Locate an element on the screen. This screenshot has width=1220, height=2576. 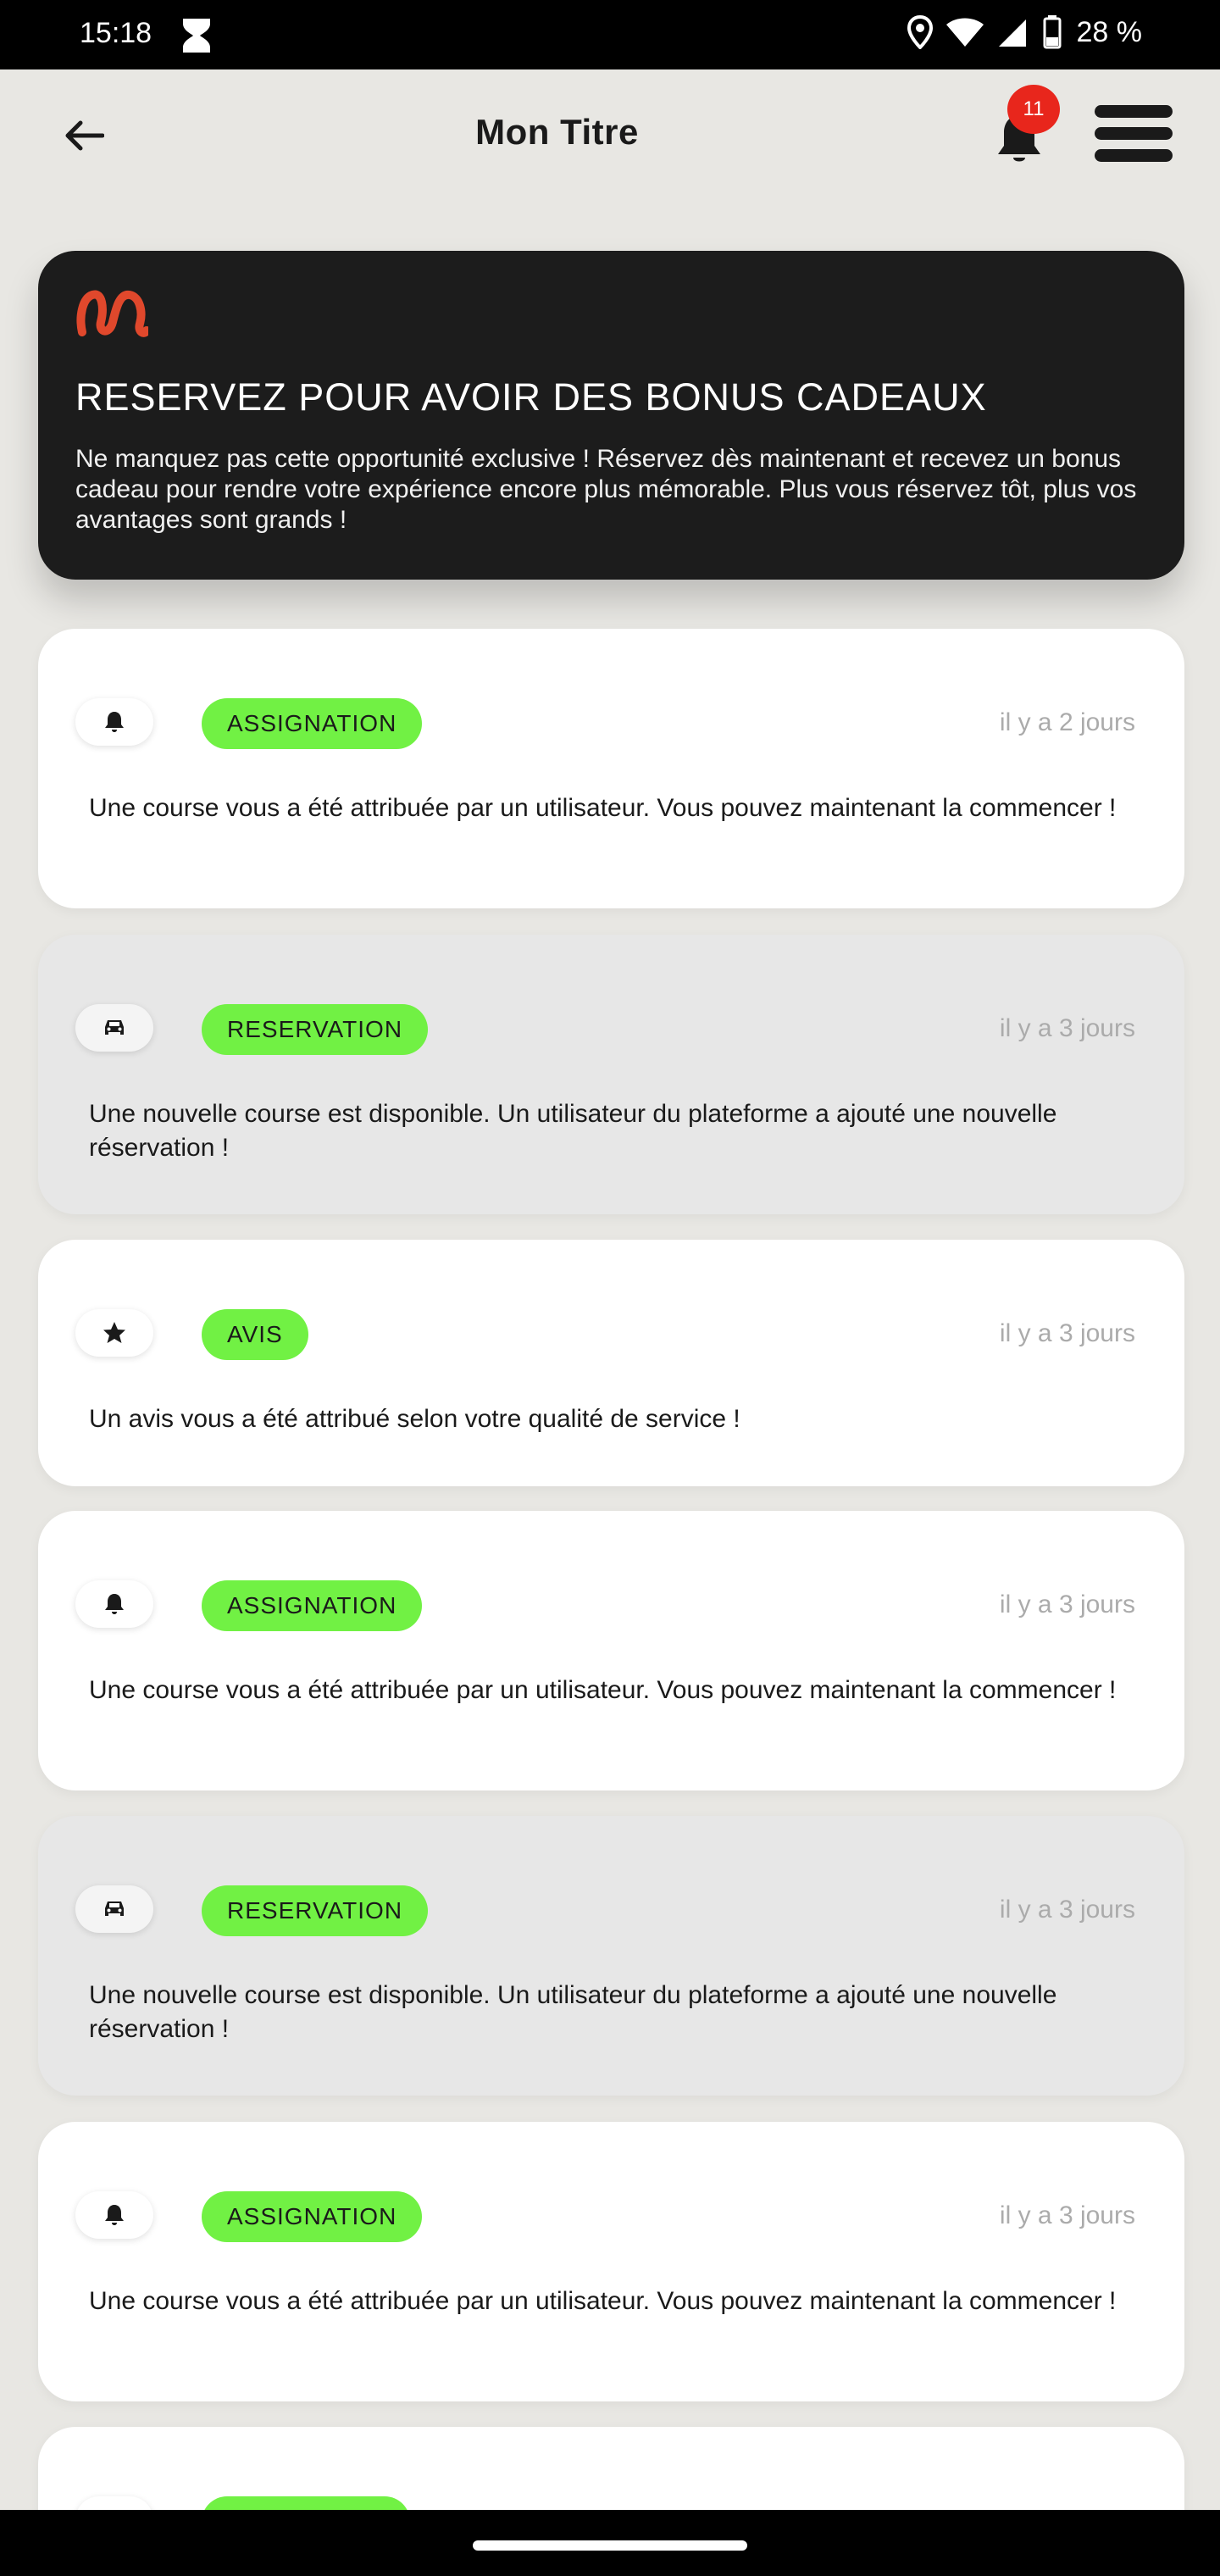
star-icon is located at coordinates (114, 1332).